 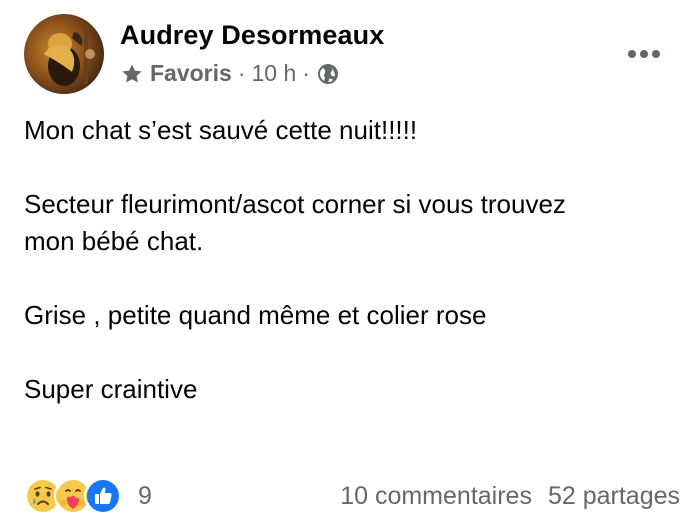 I want to click on avatar, so click(x=64, y=54).